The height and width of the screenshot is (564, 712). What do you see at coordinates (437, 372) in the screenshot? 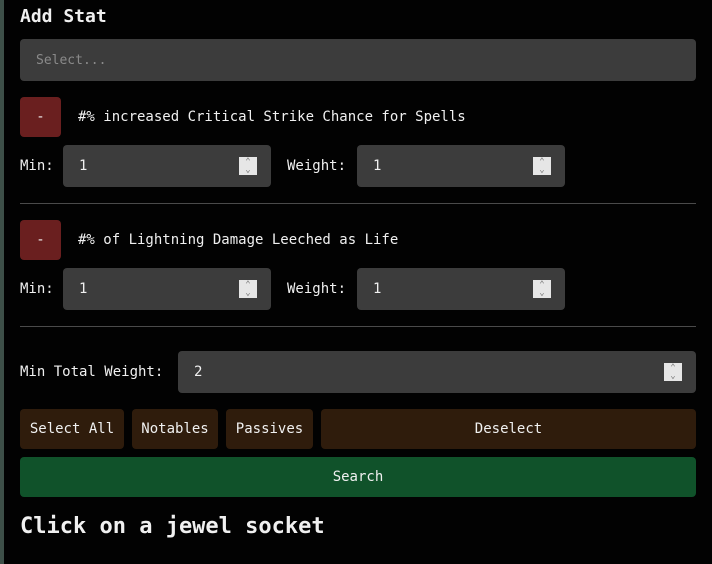
I see `min-total-weight-input: 2 ⌃ ⌄` at bounding box center [437, 372].